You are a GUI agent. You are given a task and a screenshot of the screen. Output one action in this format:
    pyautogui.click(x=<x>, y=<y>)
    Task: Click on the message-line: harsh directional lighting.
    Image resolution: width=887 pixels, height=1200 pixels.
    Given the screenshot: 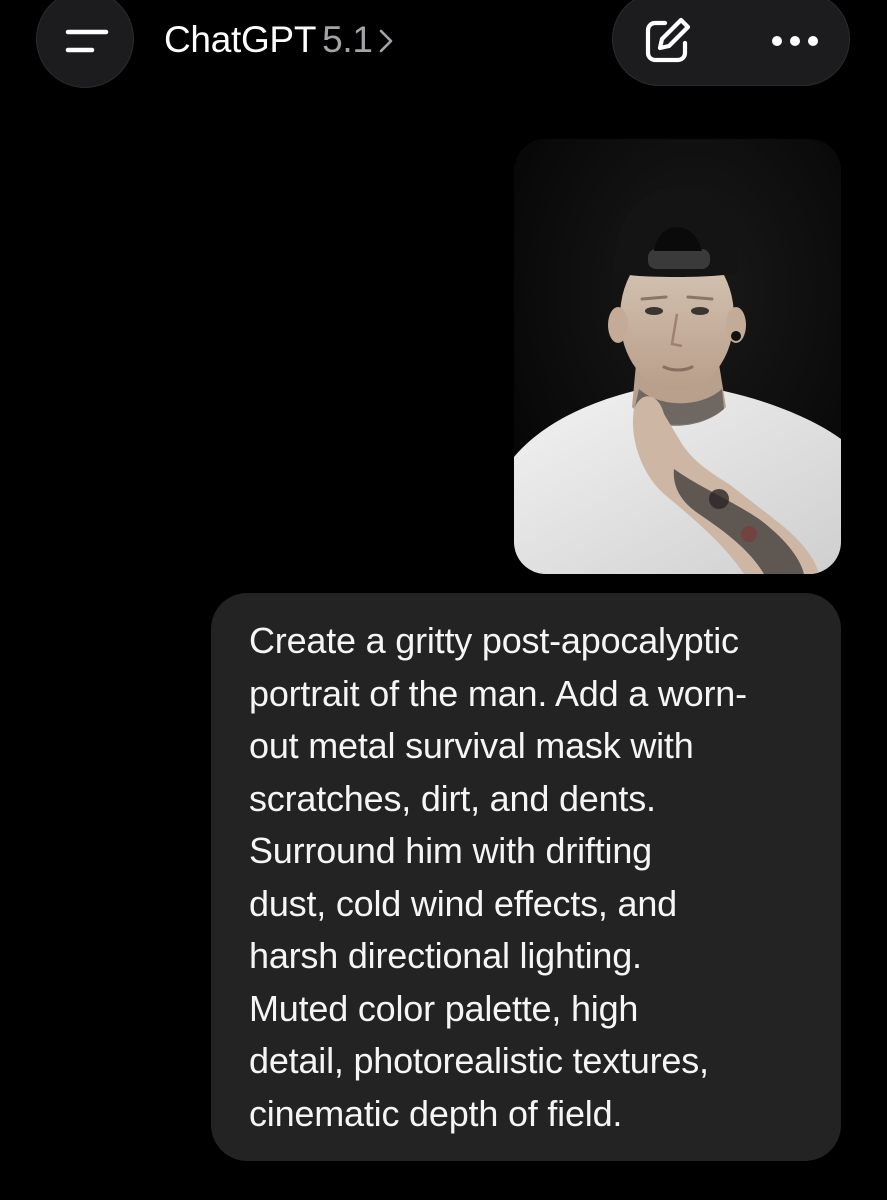 What is the action you would take?
    pyautogui.click(x=445, y=955)
    